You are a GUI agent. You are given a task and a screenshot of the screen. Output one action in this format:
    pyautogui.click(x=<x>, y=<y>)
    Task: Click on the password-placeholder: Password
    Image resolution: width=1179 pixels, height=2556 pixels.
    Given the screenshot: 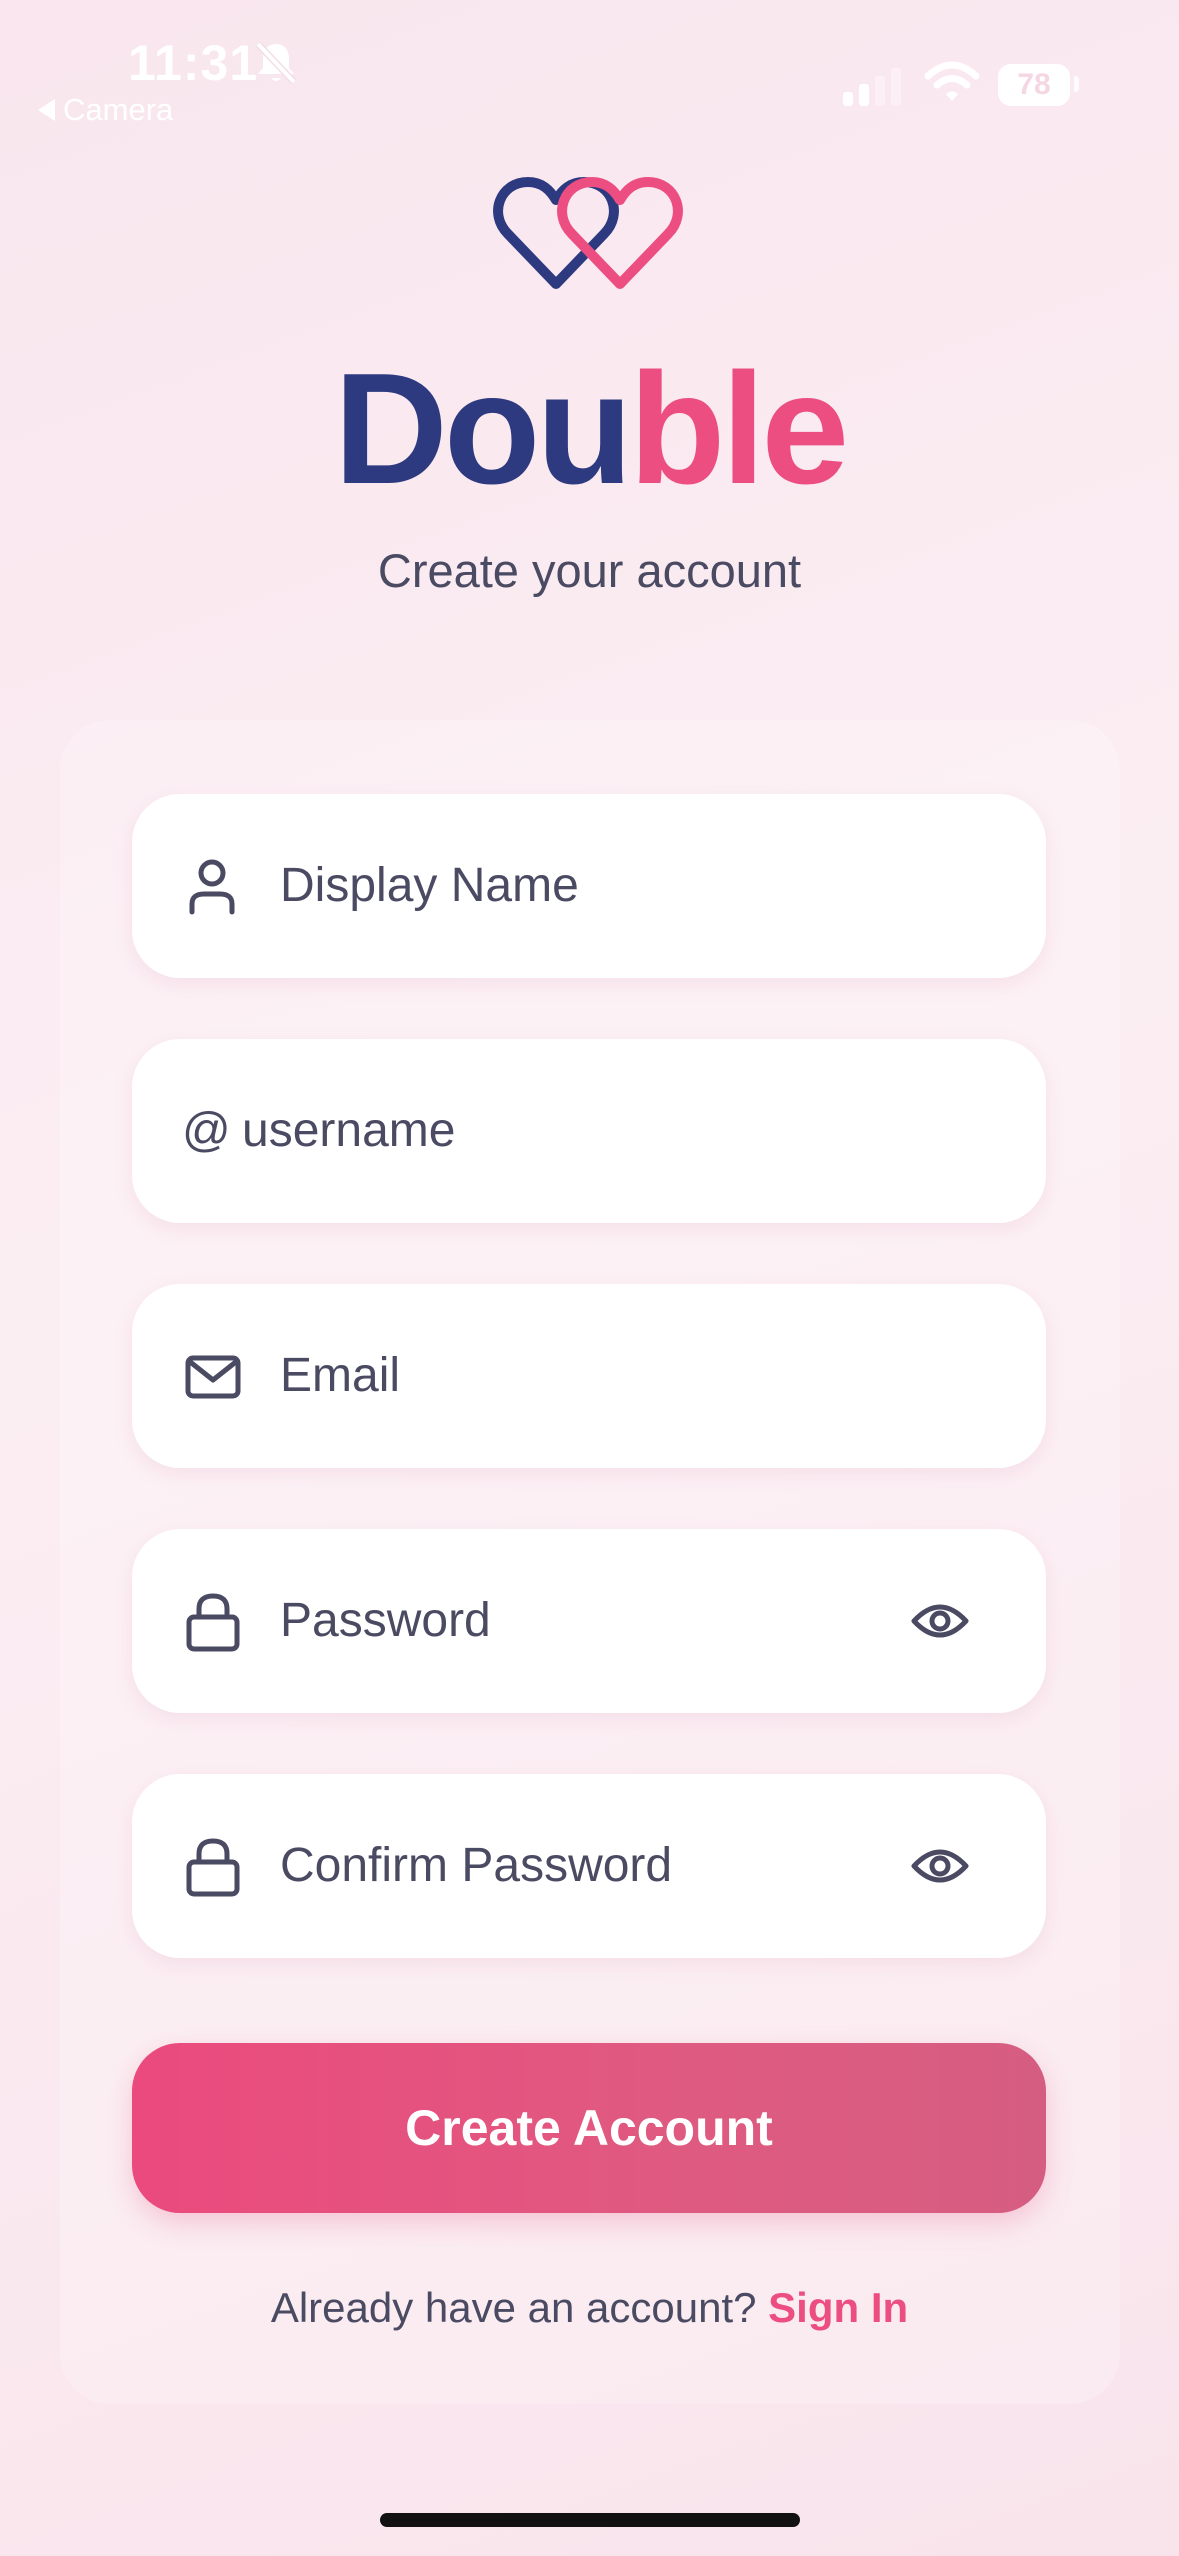 What is the action you would take?
    pyautogui.click(x=385, y=1620)
    